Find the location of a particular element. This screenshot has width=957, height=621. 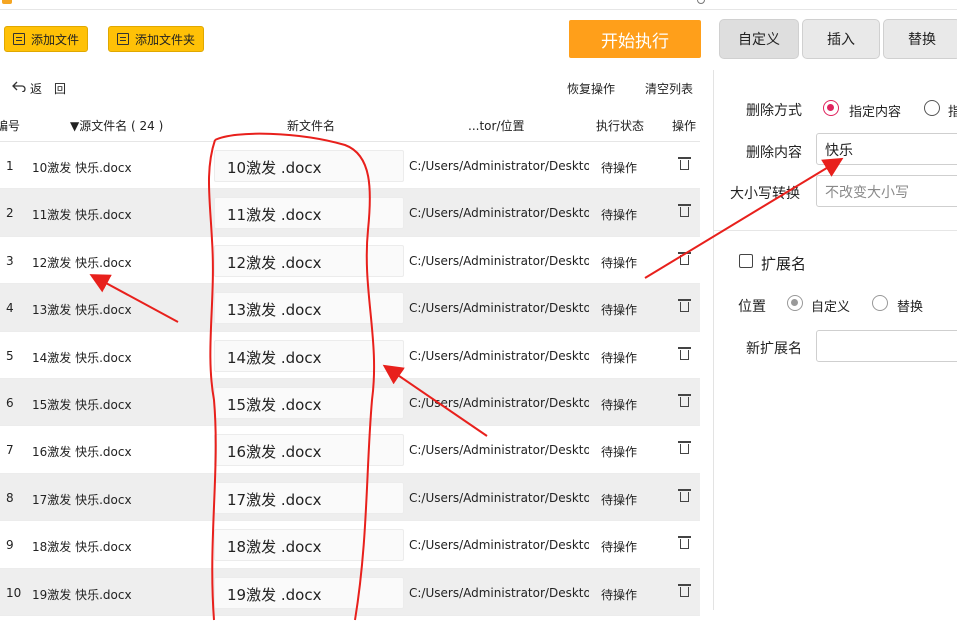

position-label: 位置 is located at coordinates (752, 307).